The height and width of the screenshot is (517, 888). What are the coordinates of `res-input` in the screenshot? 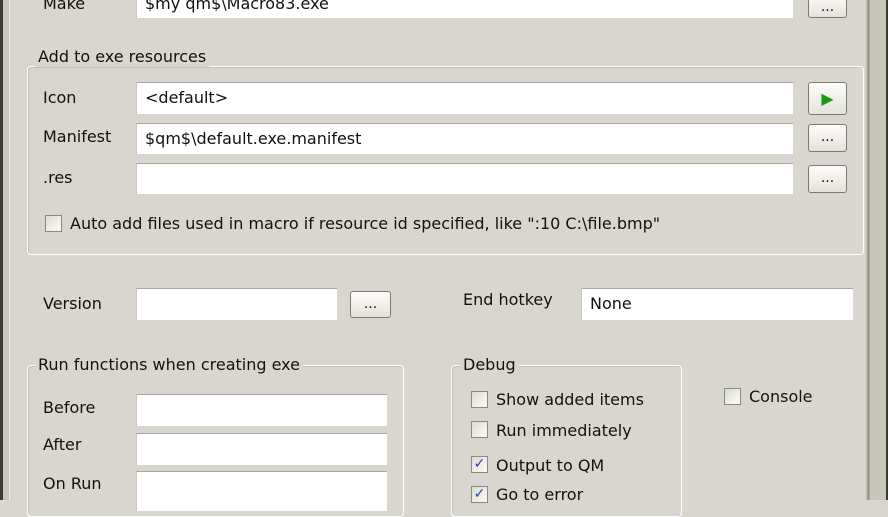 It's located at (464, 178).